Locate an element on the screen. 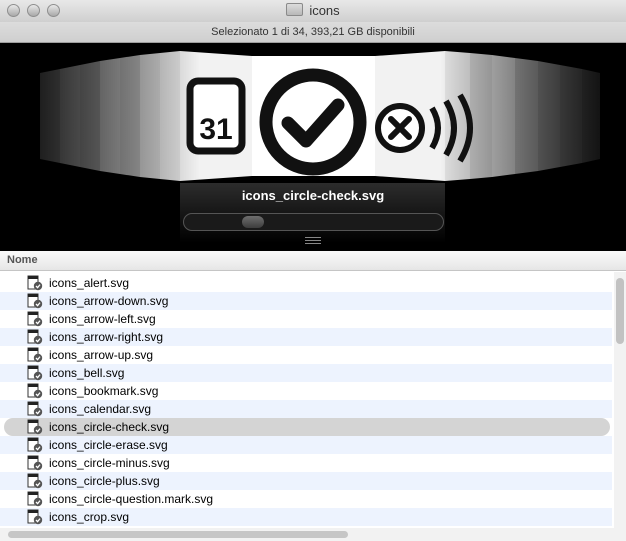 Image resolution: width=626 pixels, height=541 pixels. vertical-scrollbar is located at coordinates (620, 400).